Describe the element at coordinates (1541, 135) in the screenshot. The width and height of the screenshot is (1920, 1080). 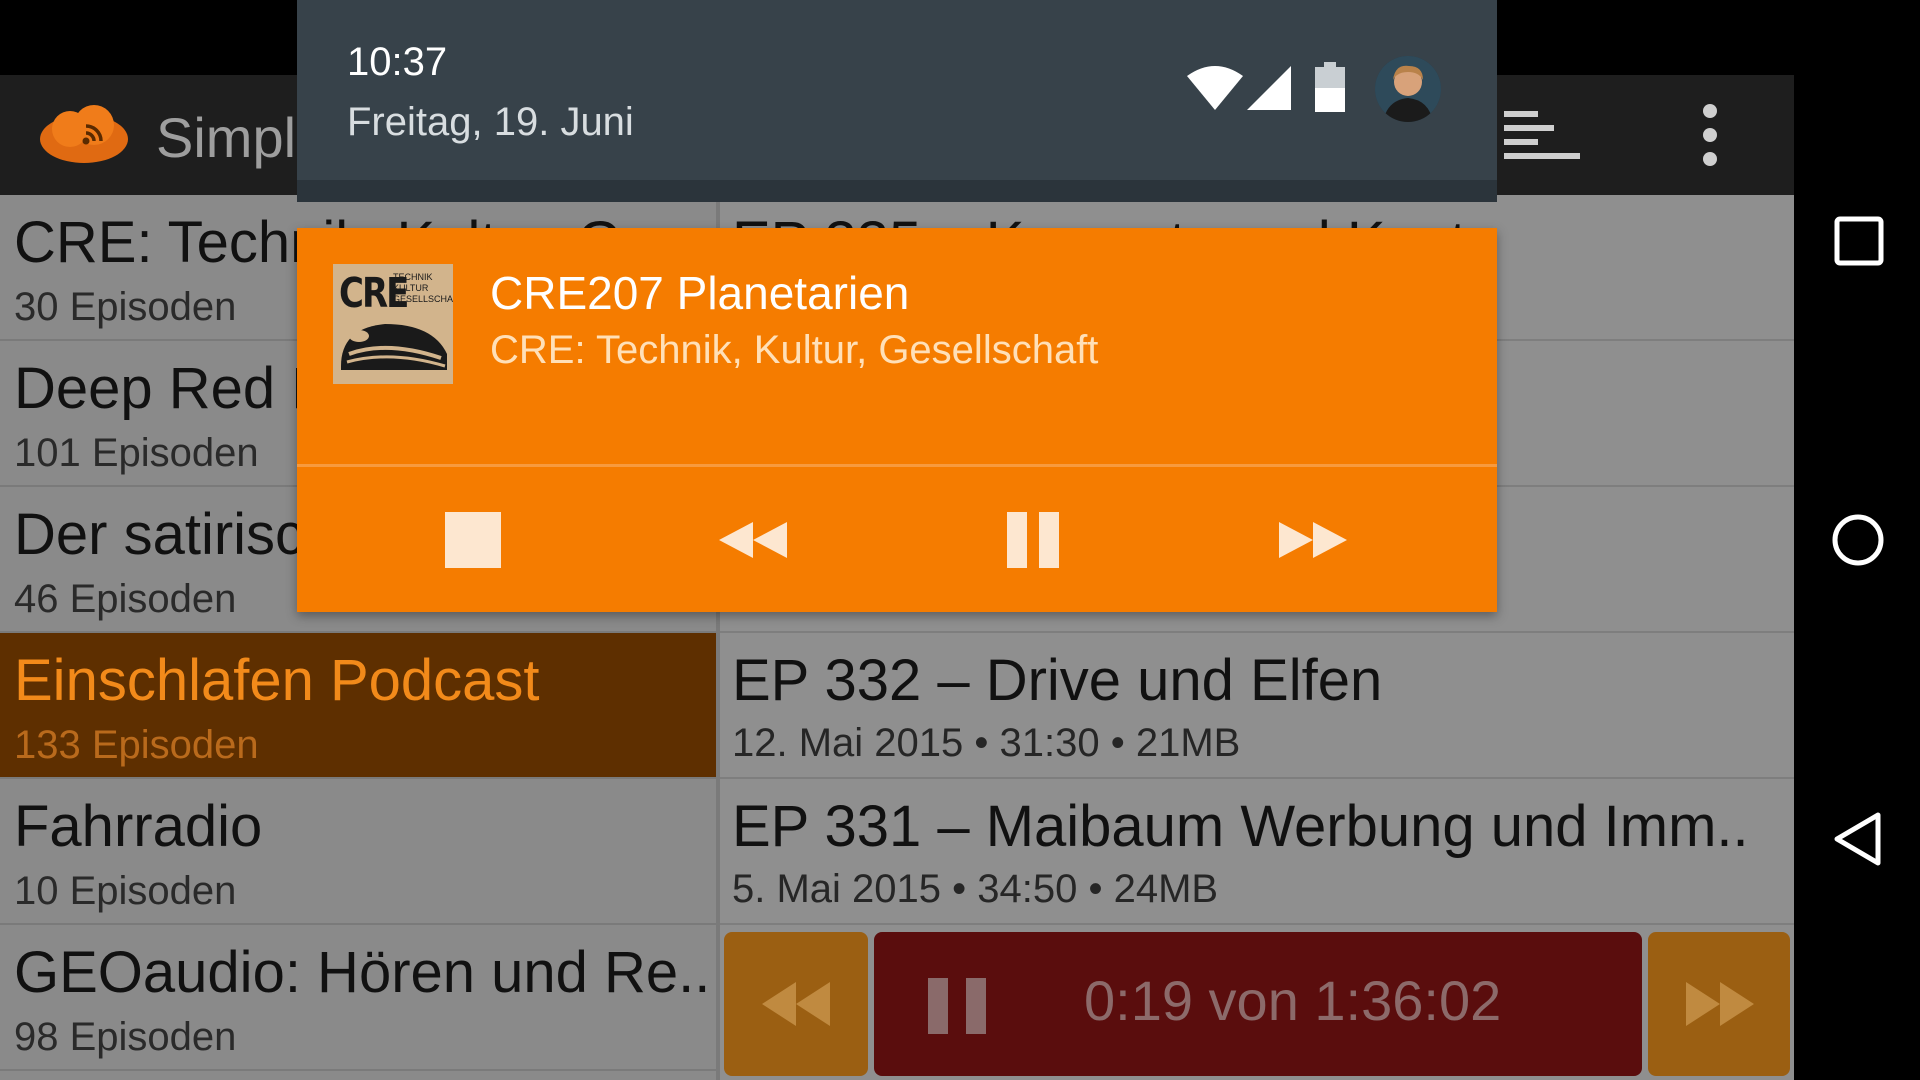
I see `sort-icon` at that location.